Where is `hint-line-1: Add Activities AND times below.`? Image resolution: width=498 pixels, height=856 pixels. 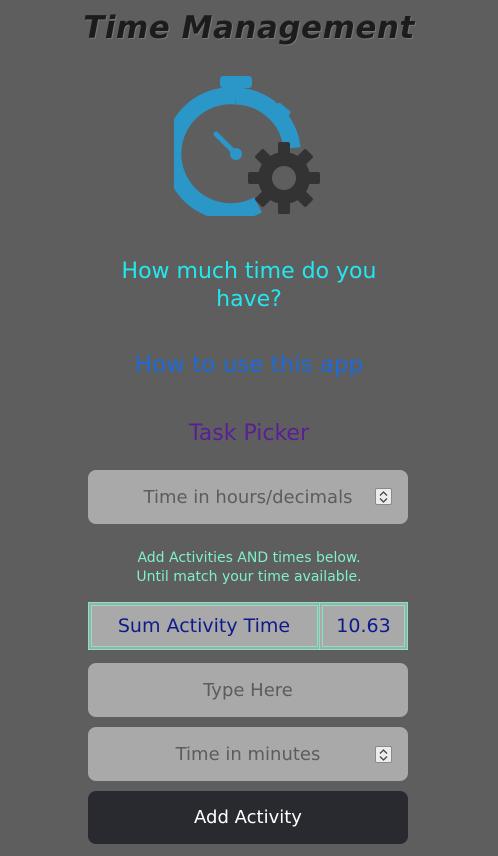
hint-line-1: Add Activities AND times below. is located at coordinates (249, 558).